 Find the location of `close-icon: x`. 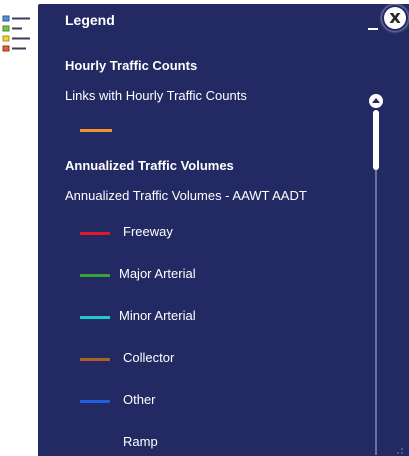

close-icon: x is located at coordinates (395, 18).